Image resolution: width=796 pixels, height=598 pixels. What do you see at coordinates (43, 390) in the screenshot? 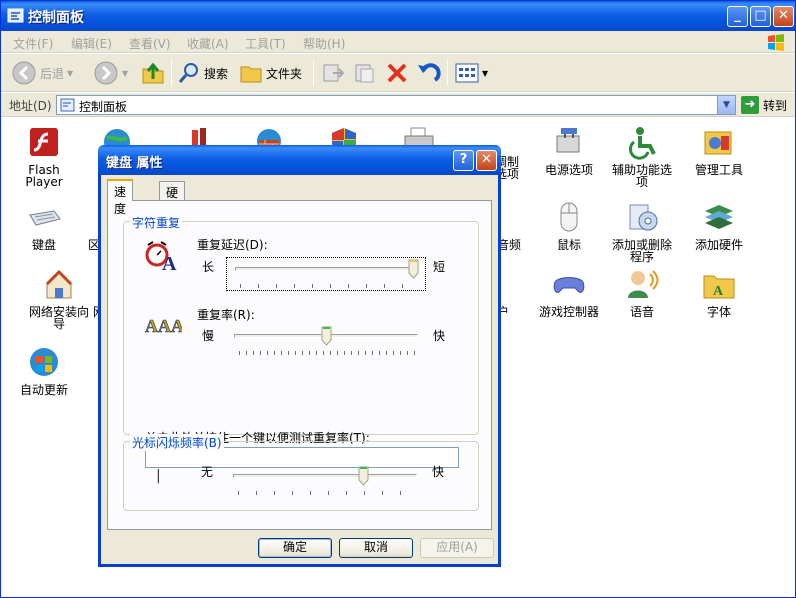
I see `item-label: 自动更新` at bounding box center [43, 390].